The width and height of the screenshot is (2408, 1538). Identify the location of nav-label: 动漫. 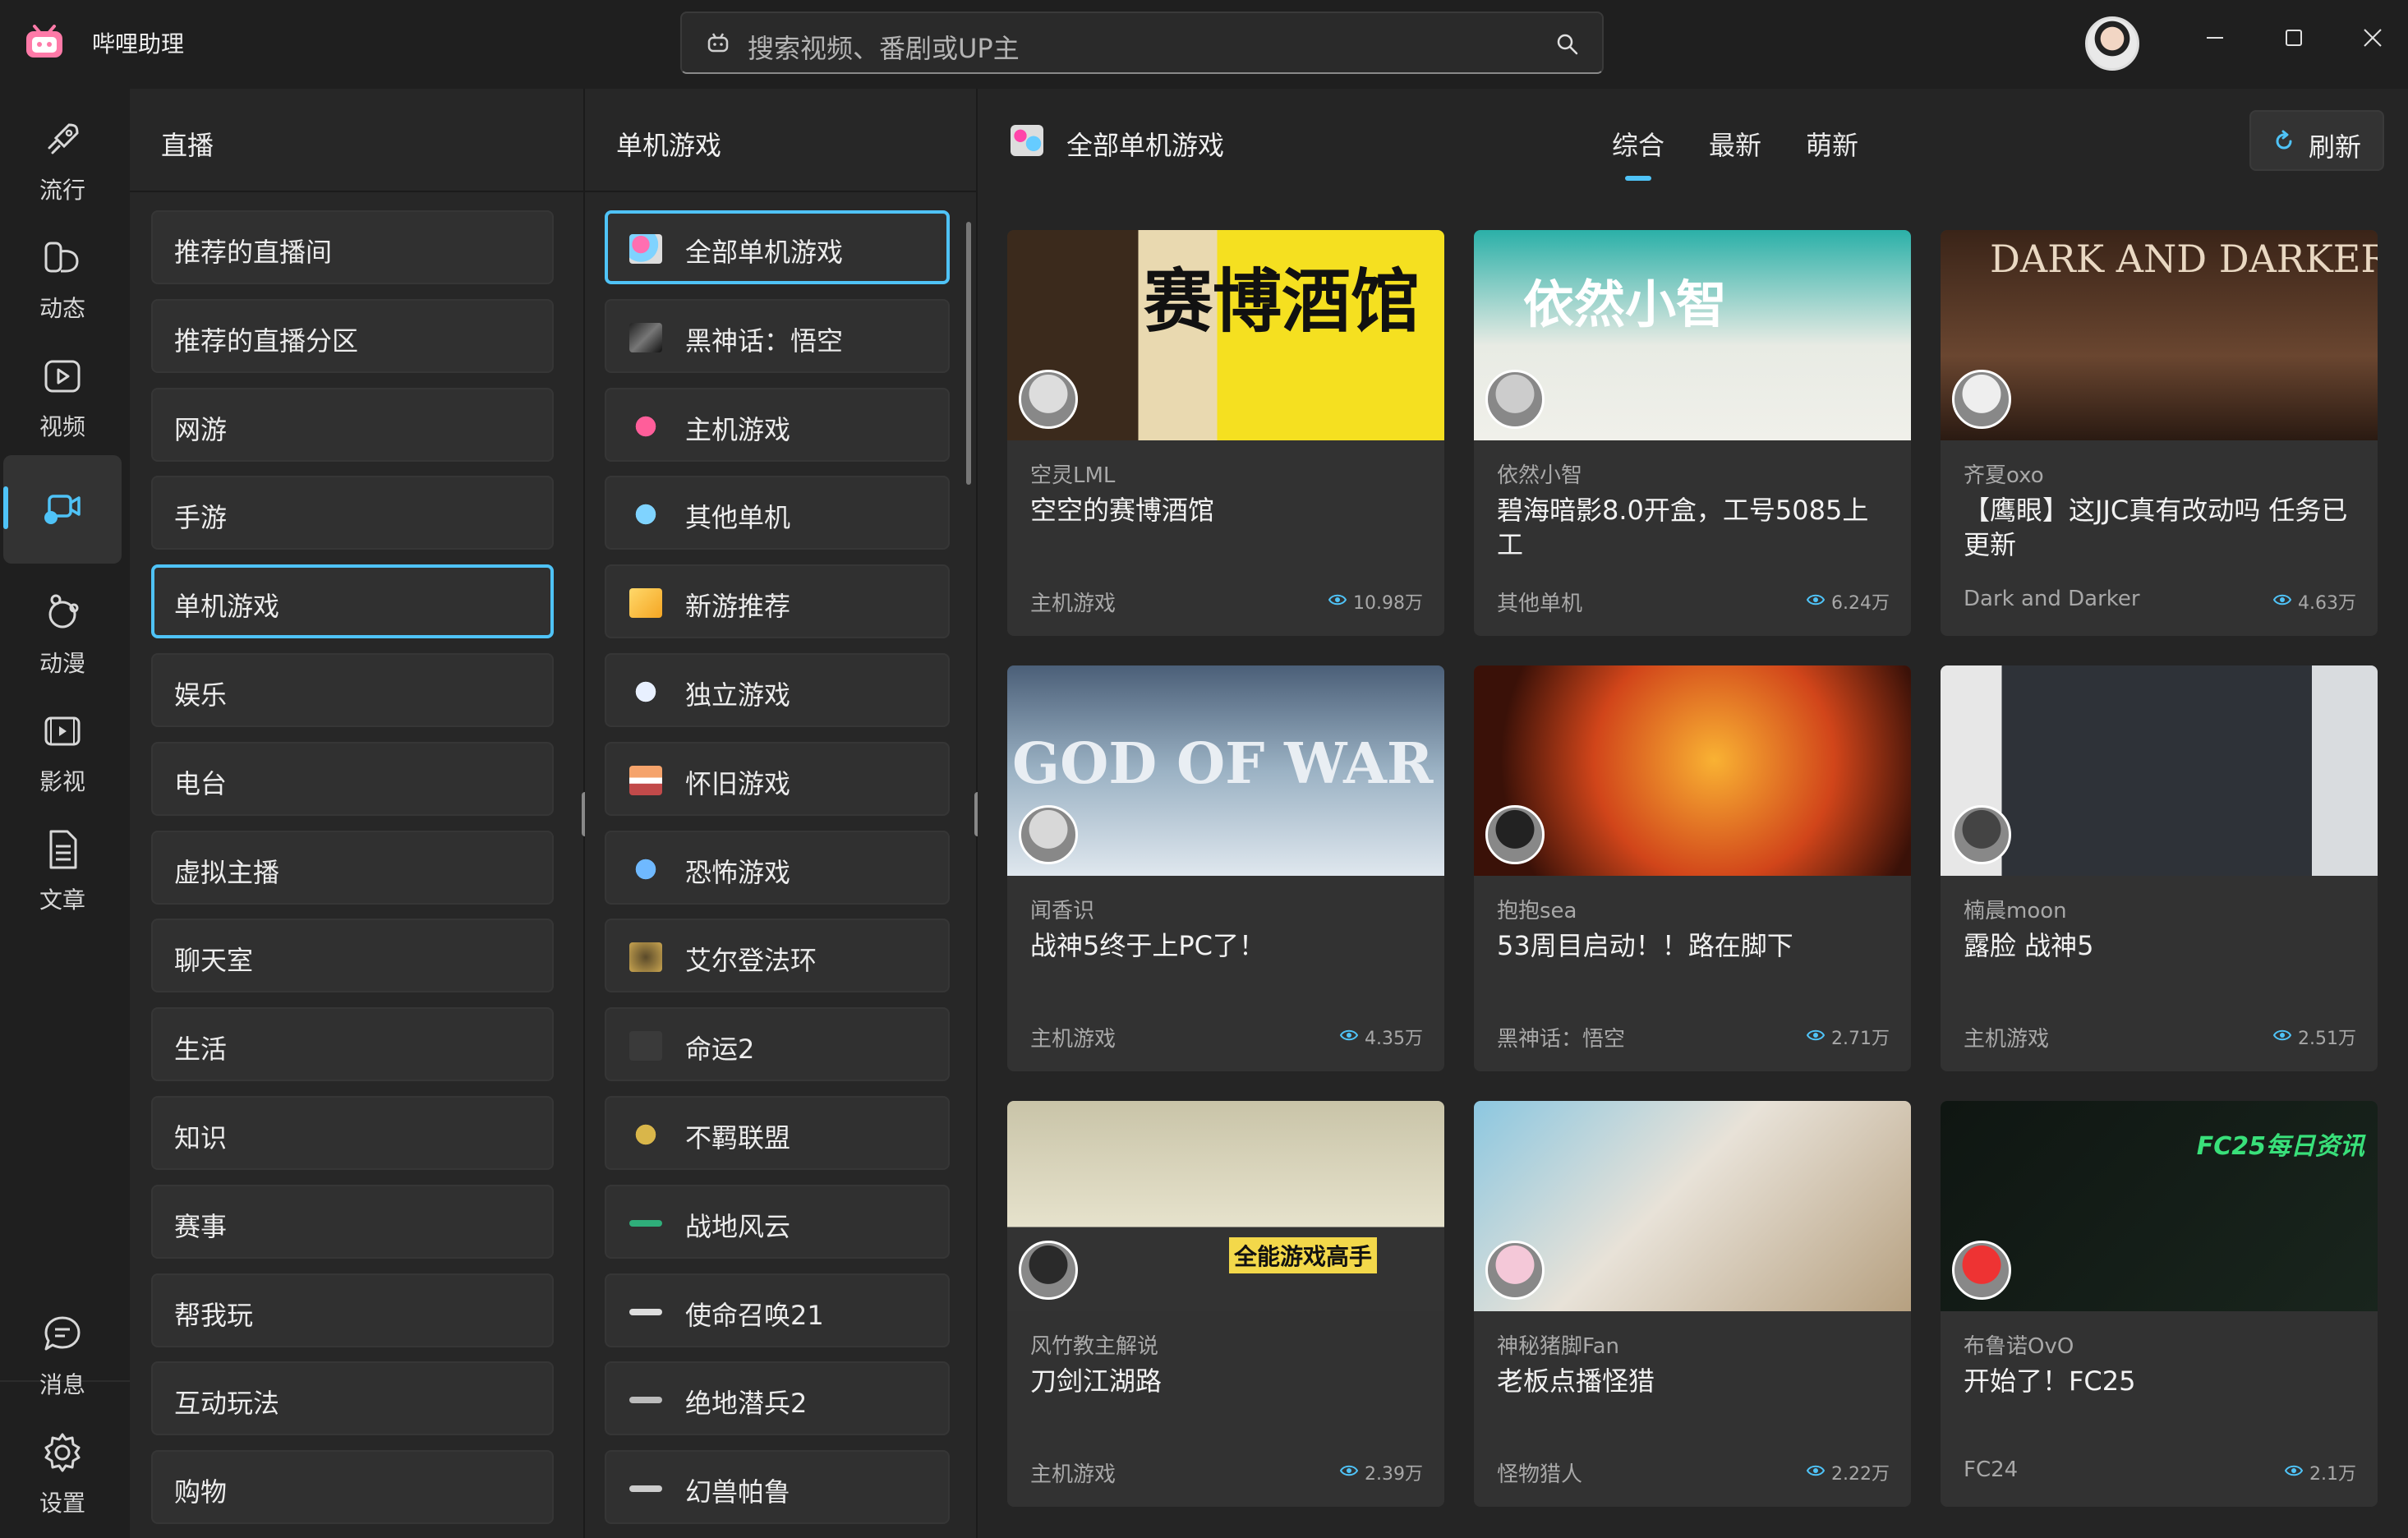
(62, 663).